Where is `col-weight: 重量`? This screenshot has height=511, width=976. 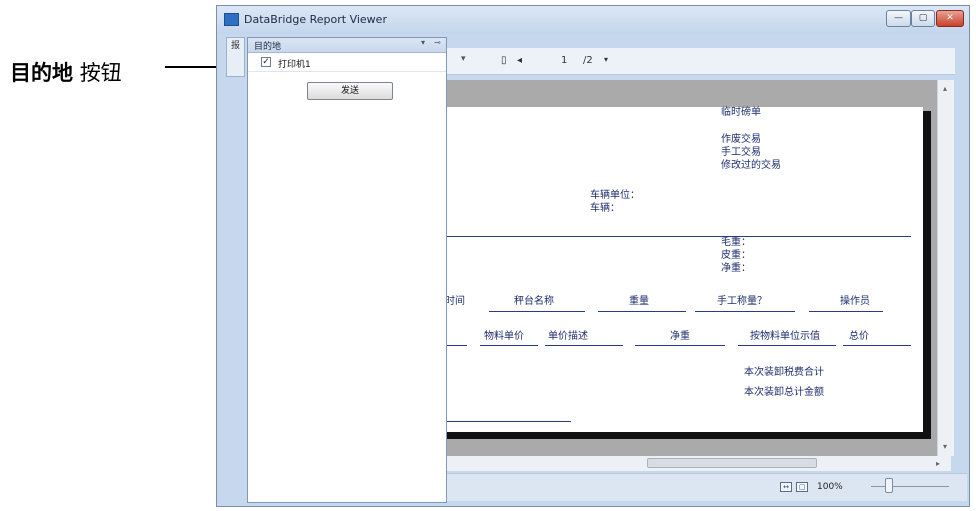
col-weight: 重量 is located at coordinates (639, 301).